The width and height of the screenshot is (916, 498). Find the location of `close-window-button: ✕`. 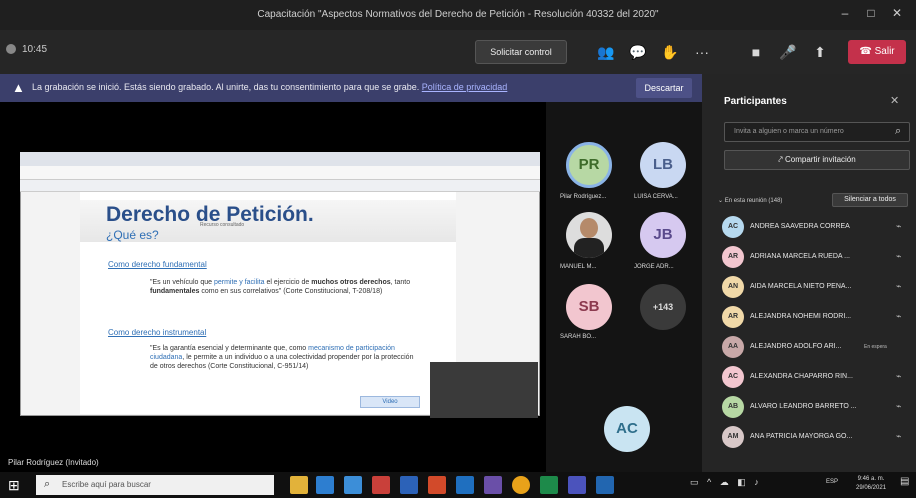

close-window-button: ✕ is located at coordinates (897, 15).